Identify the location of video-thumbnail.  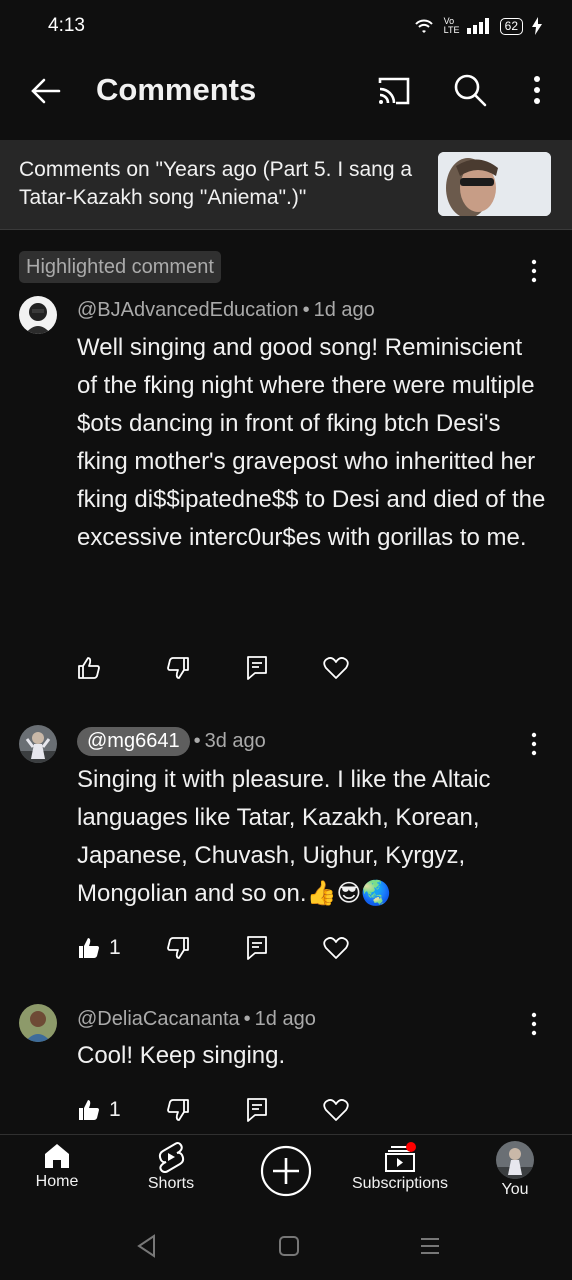
(494, 184).